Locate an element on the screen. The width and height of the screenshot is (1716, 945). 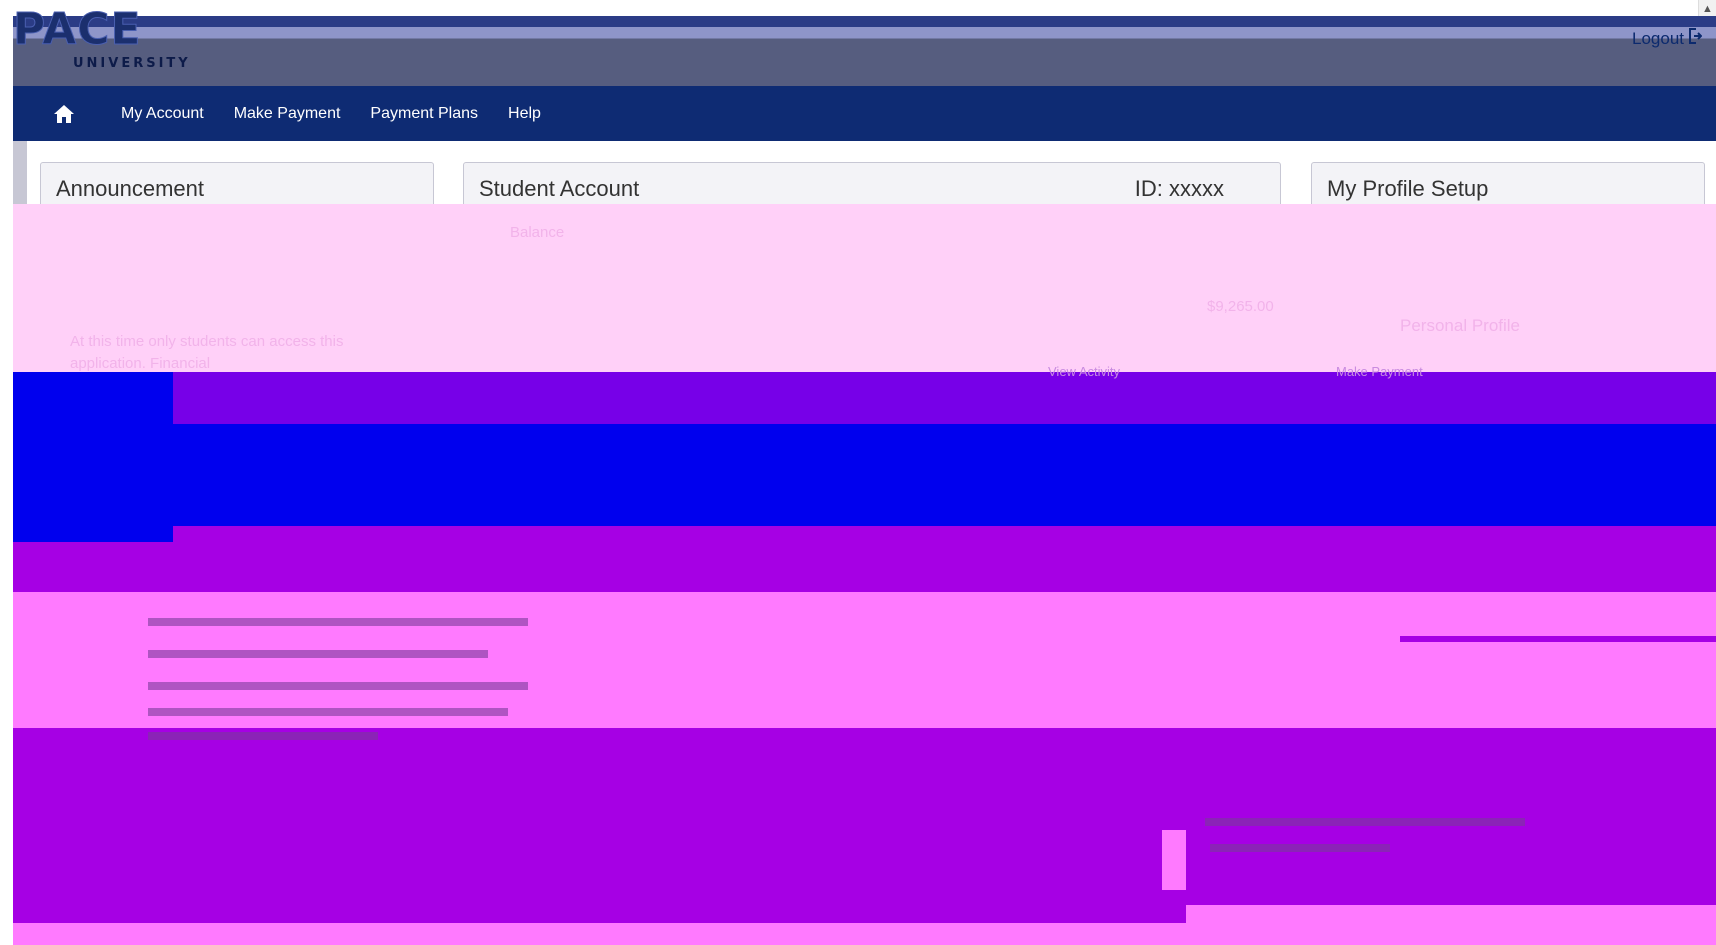
announcement-title: Announcement is located at coordinates (130, 188).